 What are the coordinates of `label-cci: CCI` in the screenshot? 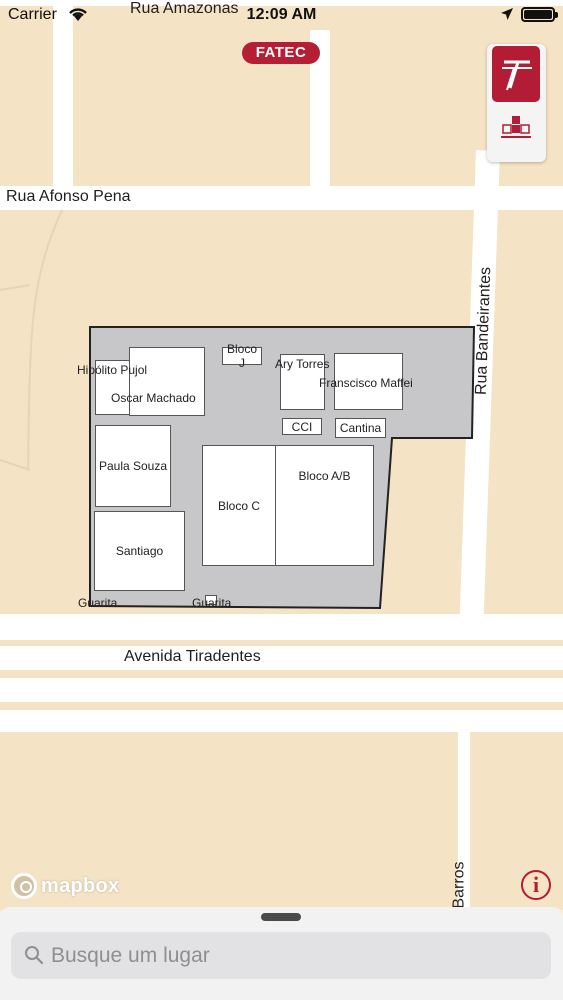 It's located at (302, 426).